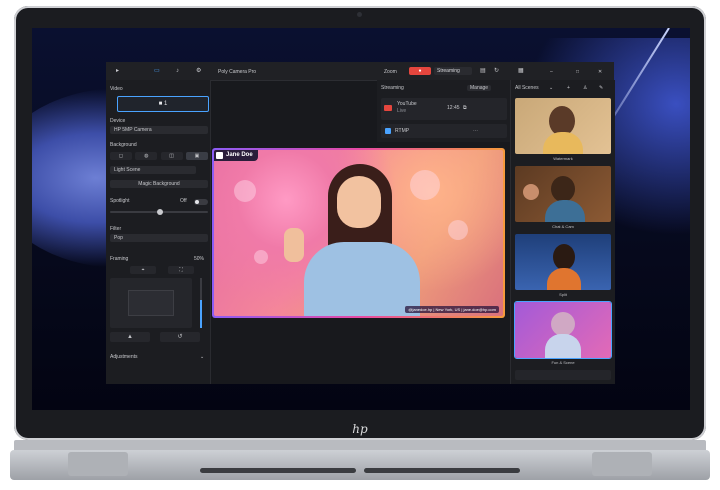 The image size is (720, 490). What do you see at coordinates (118, 121) in the screenshot?
I see `device-label: Device` at bounding box center [118, 121].